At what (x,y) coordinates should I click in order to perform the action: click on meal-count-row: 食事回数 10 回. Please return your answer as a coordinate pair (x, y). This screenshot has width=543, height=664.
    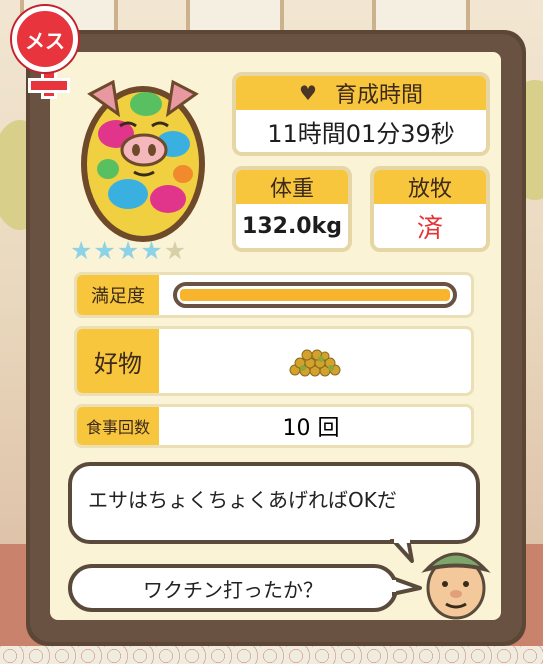
    Looking at the image, I should click on (274, 426).